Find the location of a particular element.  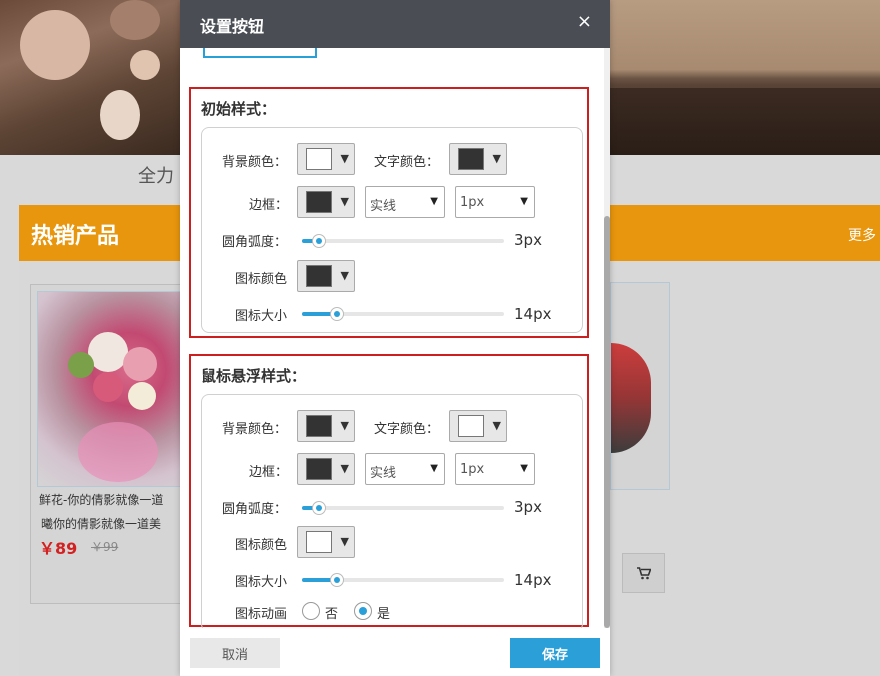

row-icon-size: 图标大小 14px is located at coordinates (393, 316).